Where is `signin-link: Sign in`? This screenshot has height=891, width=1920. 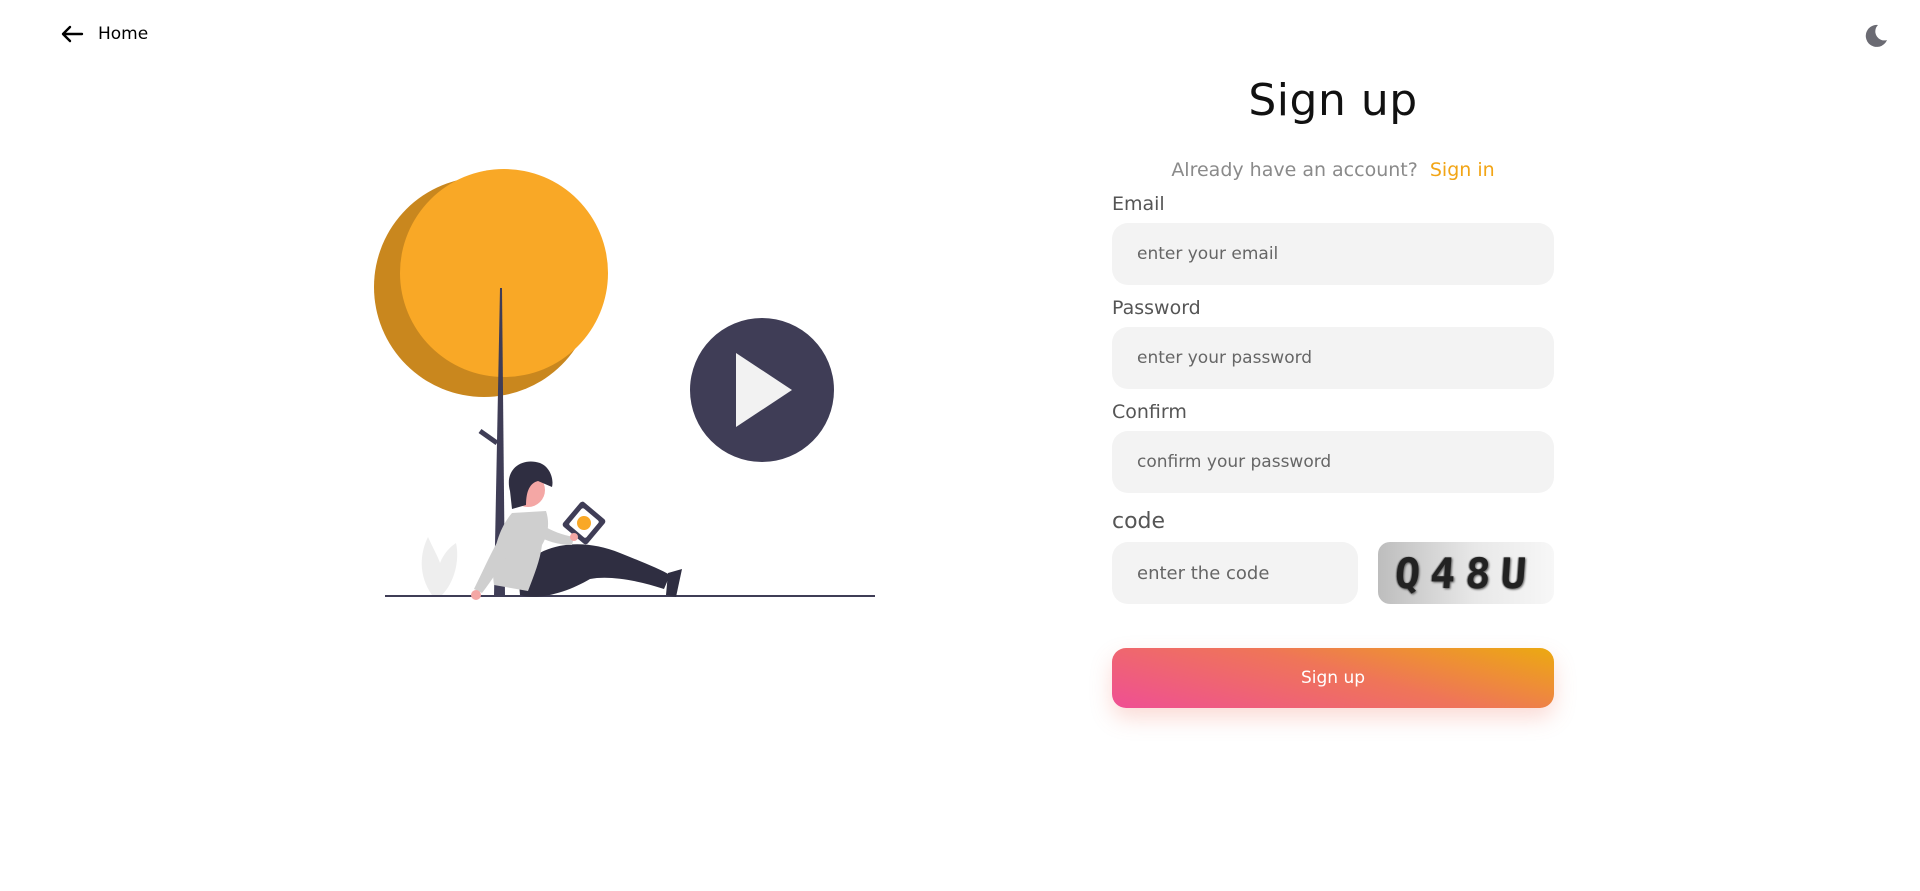
signin-link: Sign in is located at coordinates (1462, 170).